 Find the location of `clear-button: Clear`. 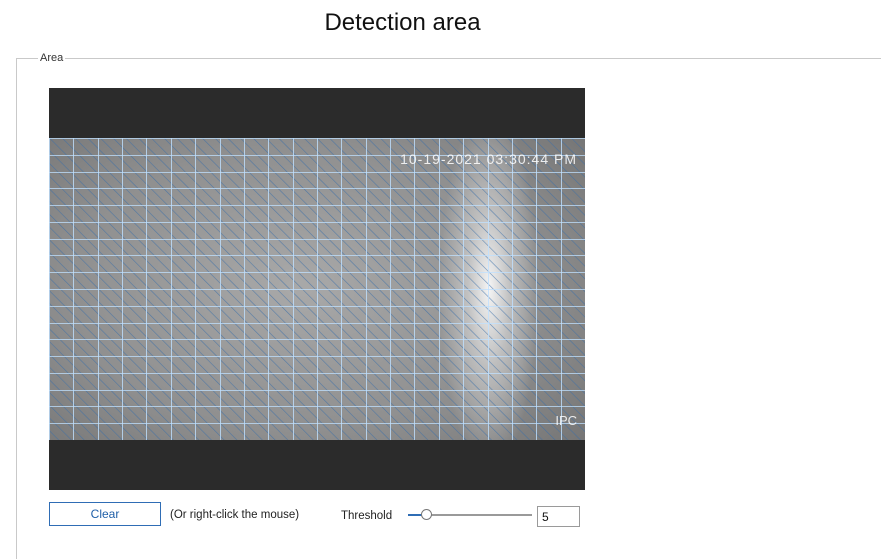

clear-button: Clear is located at coordinates (105, 514).